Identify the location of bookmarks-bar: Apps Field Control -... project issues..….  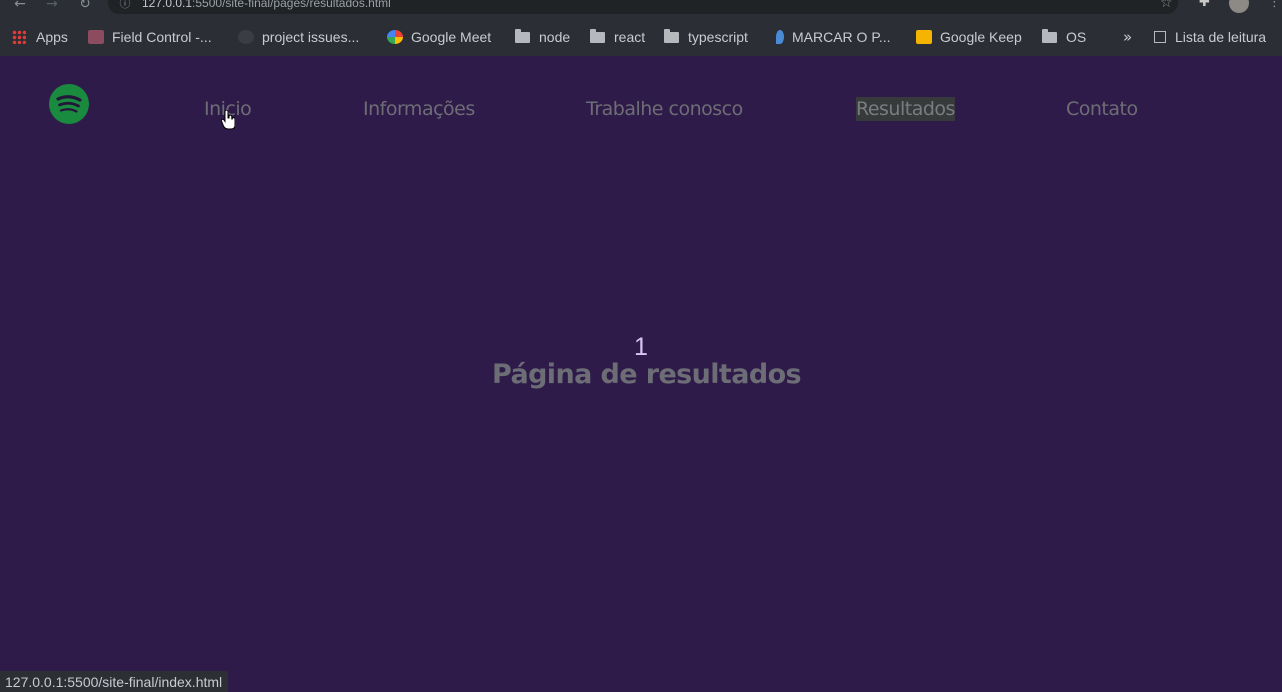
(641, 37).